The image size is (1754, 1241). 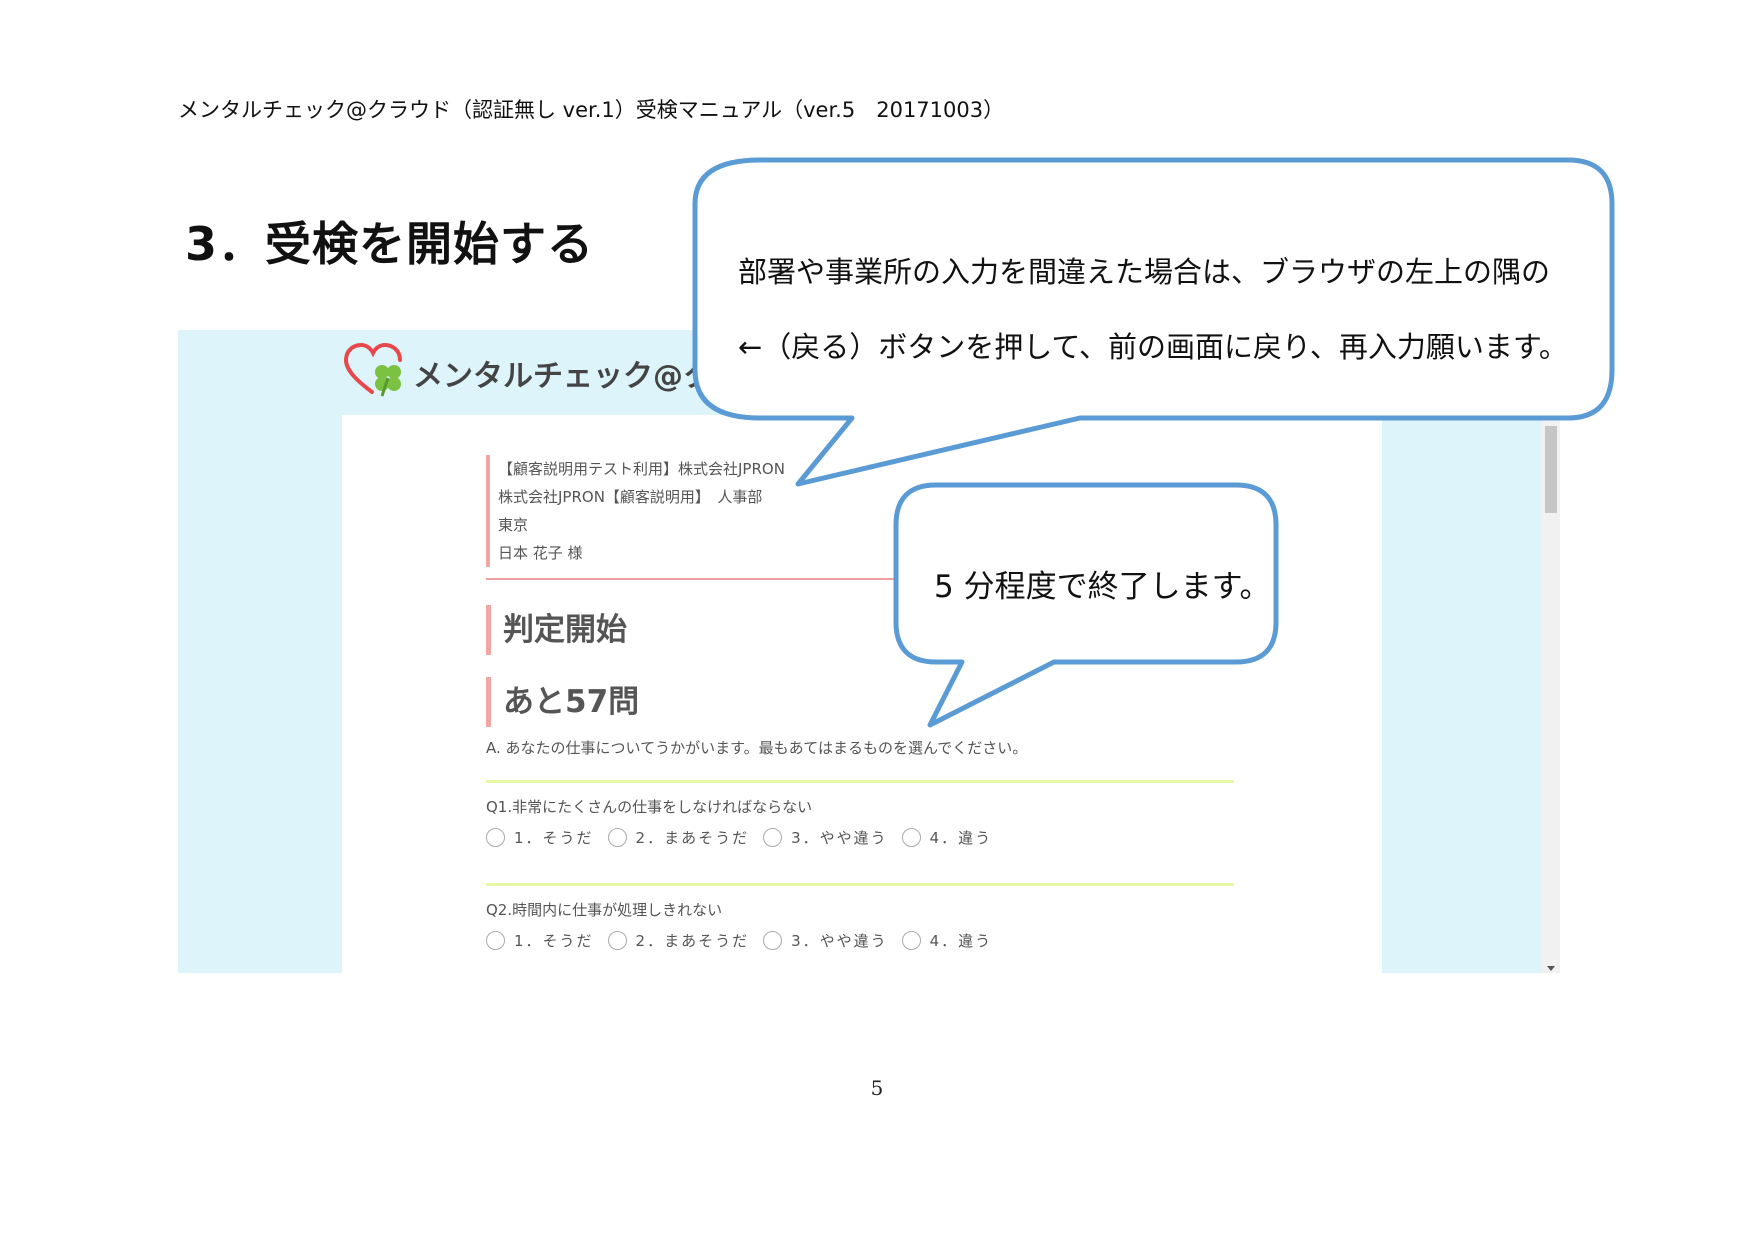 I want to click on remaining-count: あと57問, so click(x=562, y=702).